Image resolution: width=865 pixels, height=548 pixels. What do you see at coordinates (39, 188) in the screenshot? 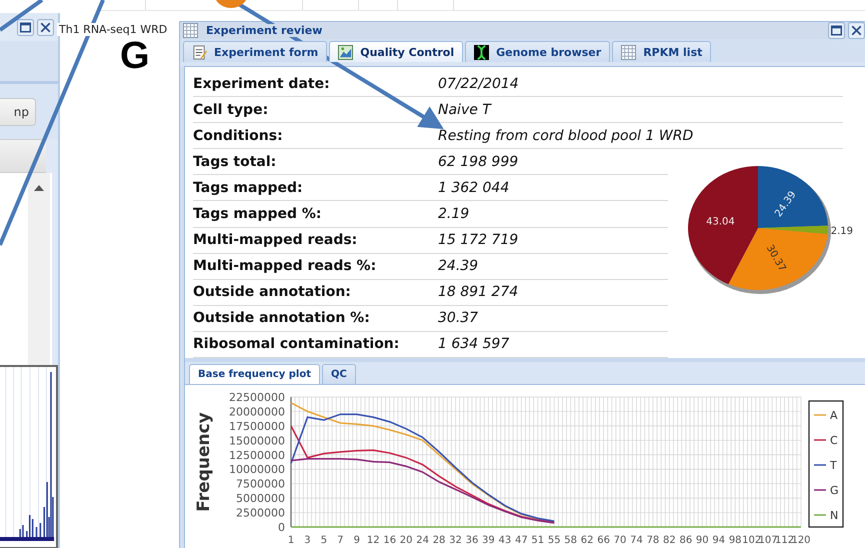
I see `scroll-up-icon` at bounding box center [39, 188].